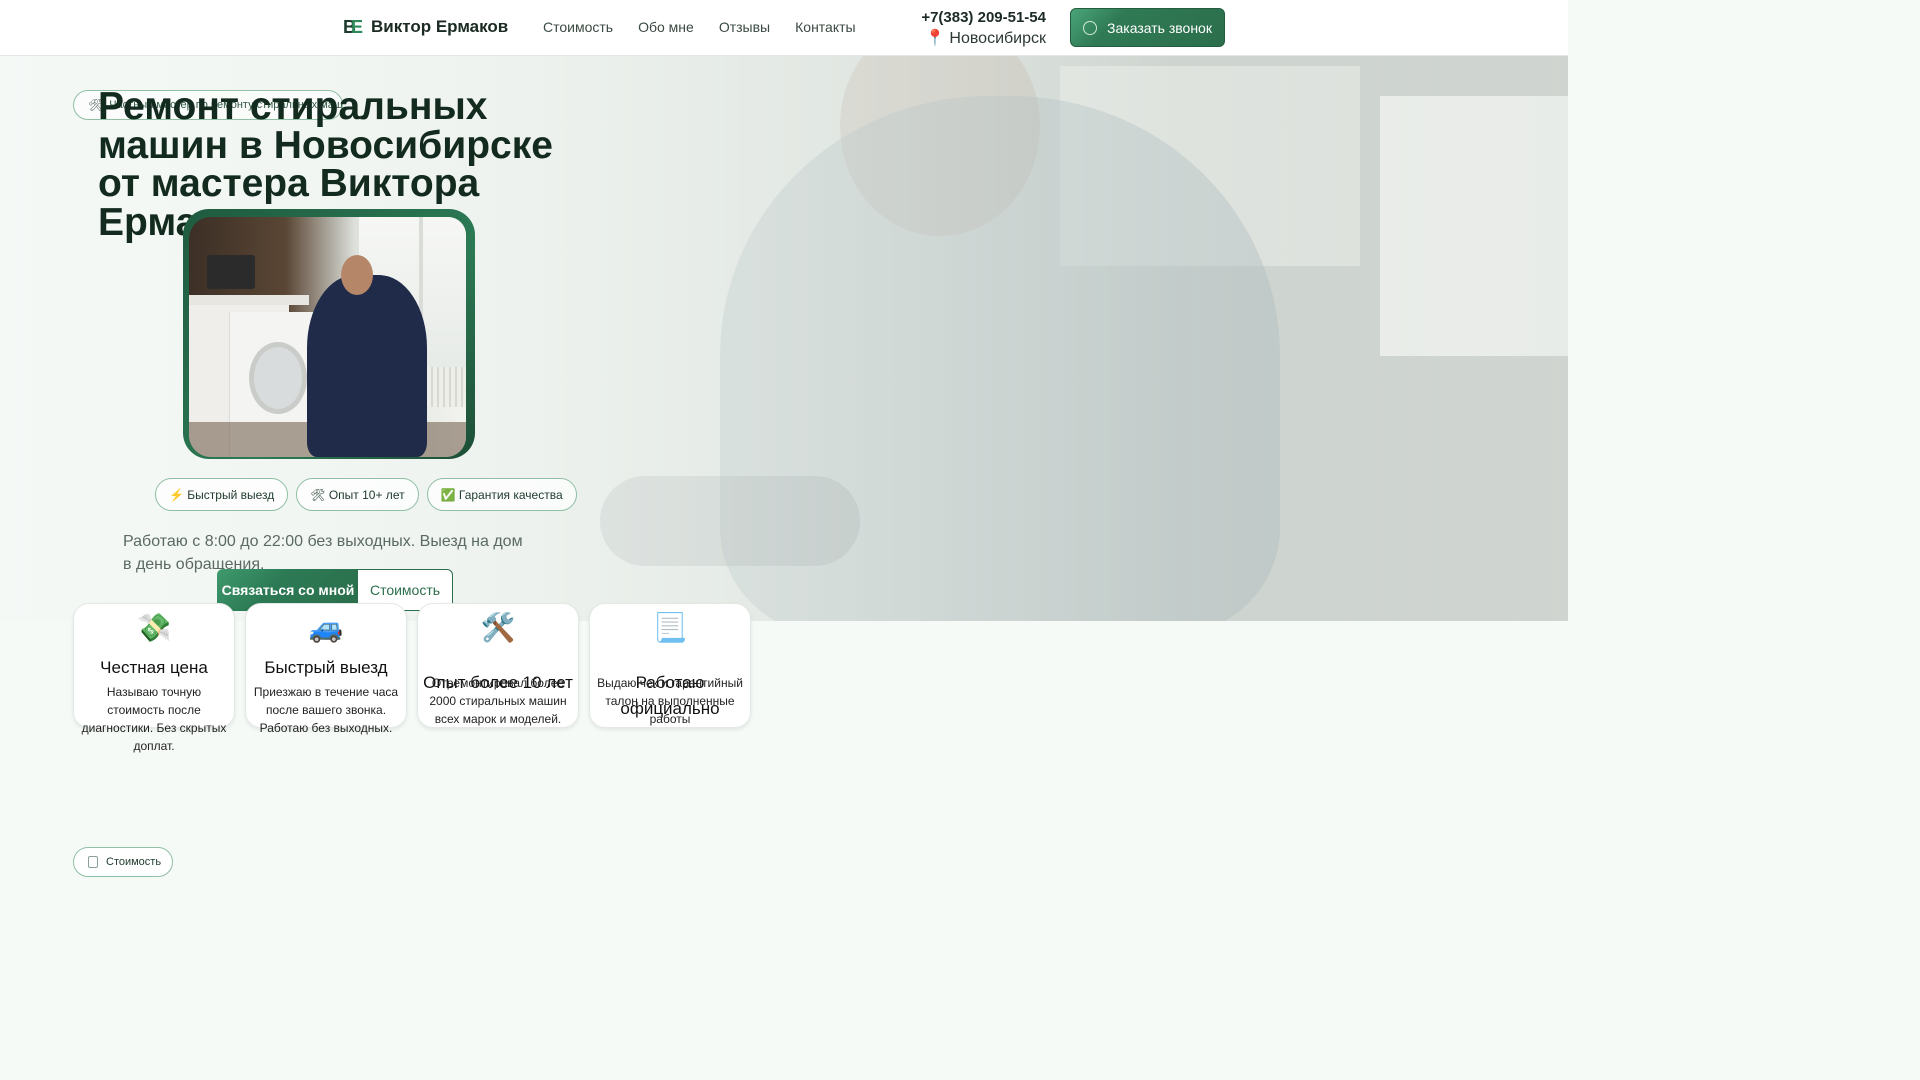 The height and width of the screenshot is (1080, 1920). What do you see at coordinates (357, 494) in the screenshot?
I see `badge-experience: 🛠 Опыт 10+ лет` at bounding box center [357, 494].